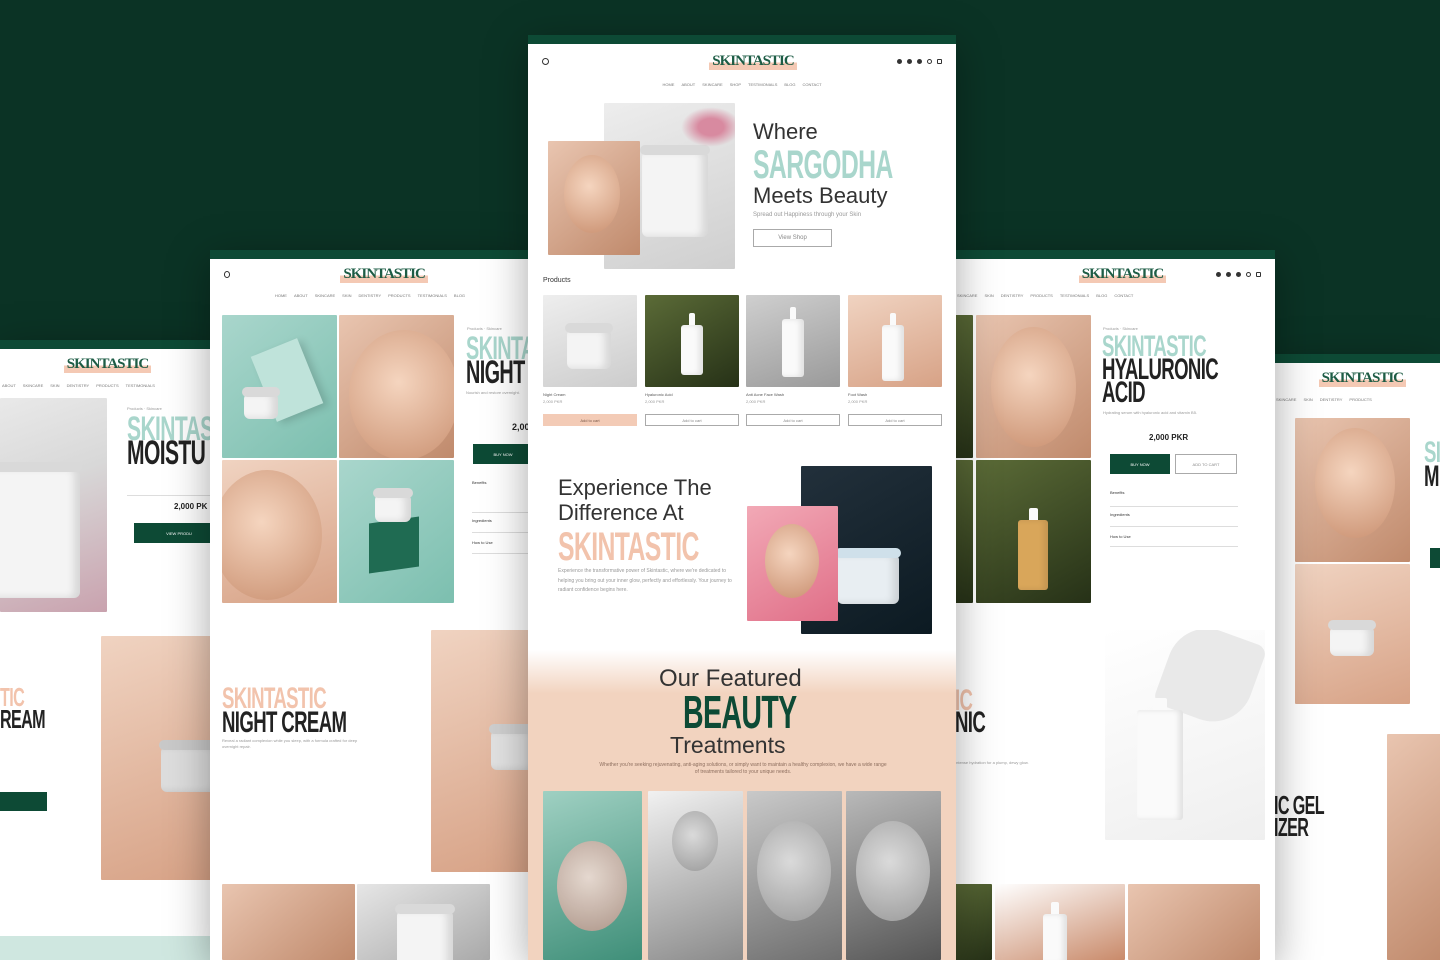  I want to click on product-name: Hyaluronic Acid, so click(659, 395).